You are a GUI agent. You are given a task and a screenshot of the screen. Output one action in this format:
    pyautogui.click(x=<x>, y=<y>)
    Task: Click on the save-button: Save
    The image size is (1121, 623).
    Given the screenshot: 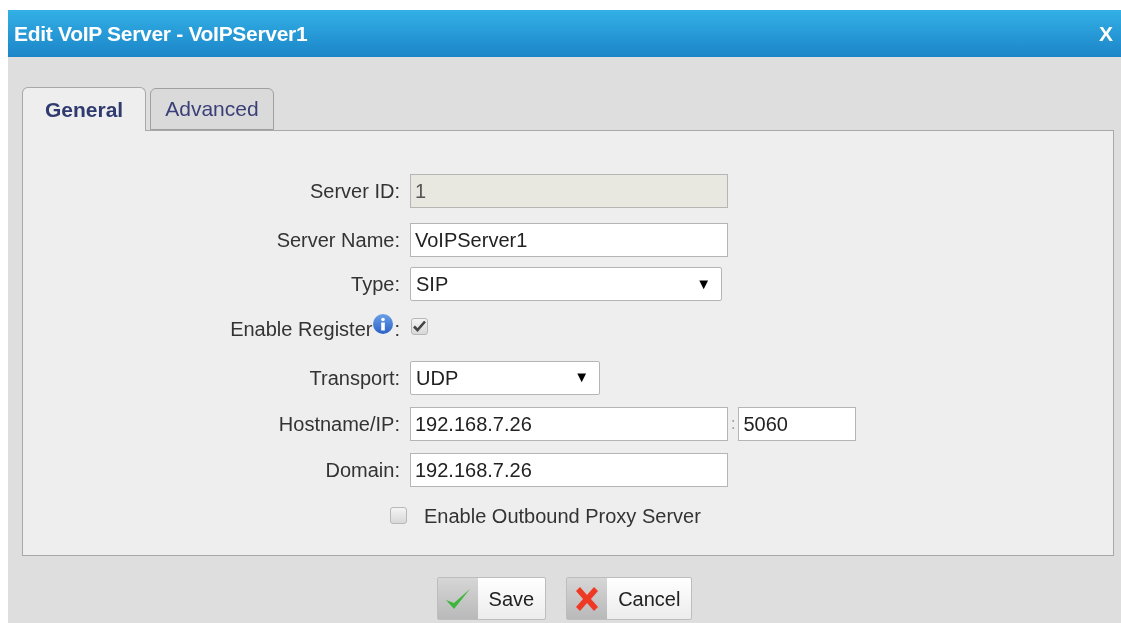 What is the action you would take?
    pyautogui.click(x=491, y=598)
    